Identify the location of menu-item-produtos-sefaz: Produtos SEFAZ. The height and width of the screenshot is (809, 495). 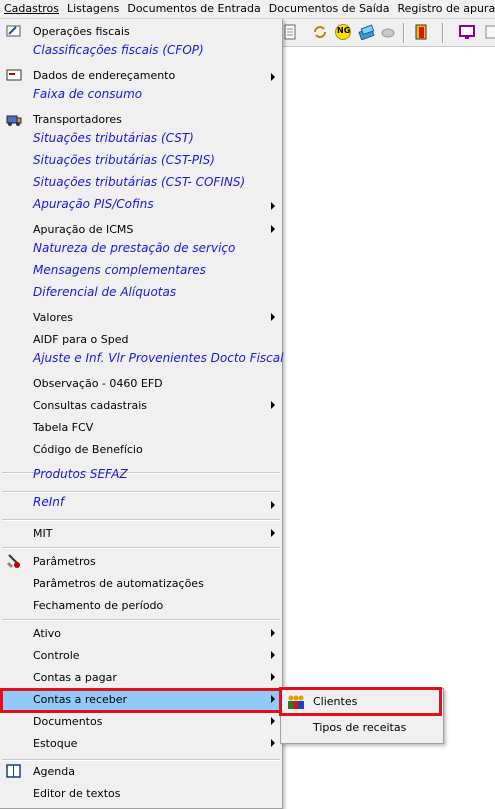
(141, 475).